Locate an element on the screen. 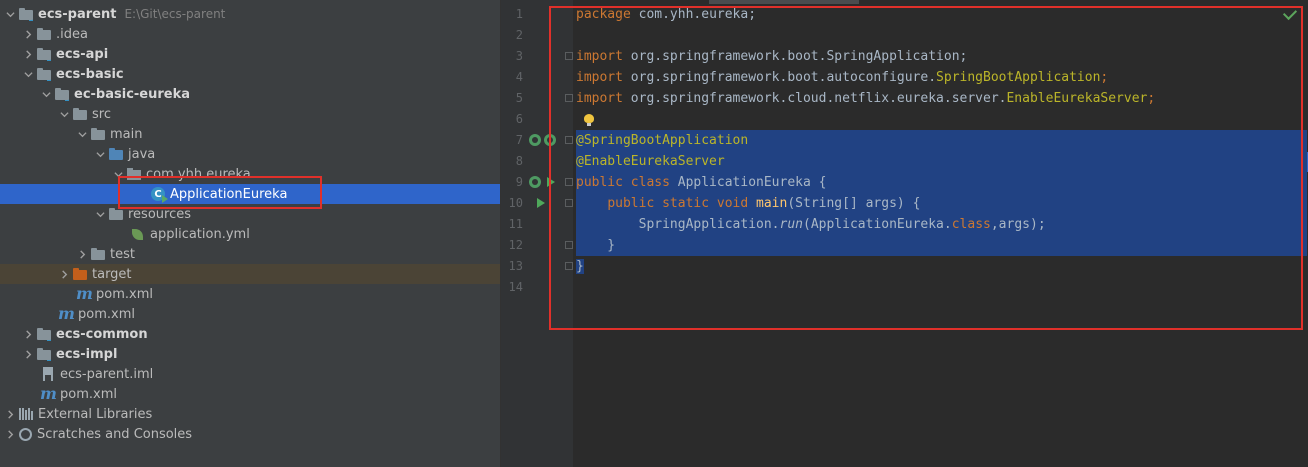 Image resolution: width=1308 pixels, height=467 pixels. source-folder-icon is located at coordinates (116, 154).